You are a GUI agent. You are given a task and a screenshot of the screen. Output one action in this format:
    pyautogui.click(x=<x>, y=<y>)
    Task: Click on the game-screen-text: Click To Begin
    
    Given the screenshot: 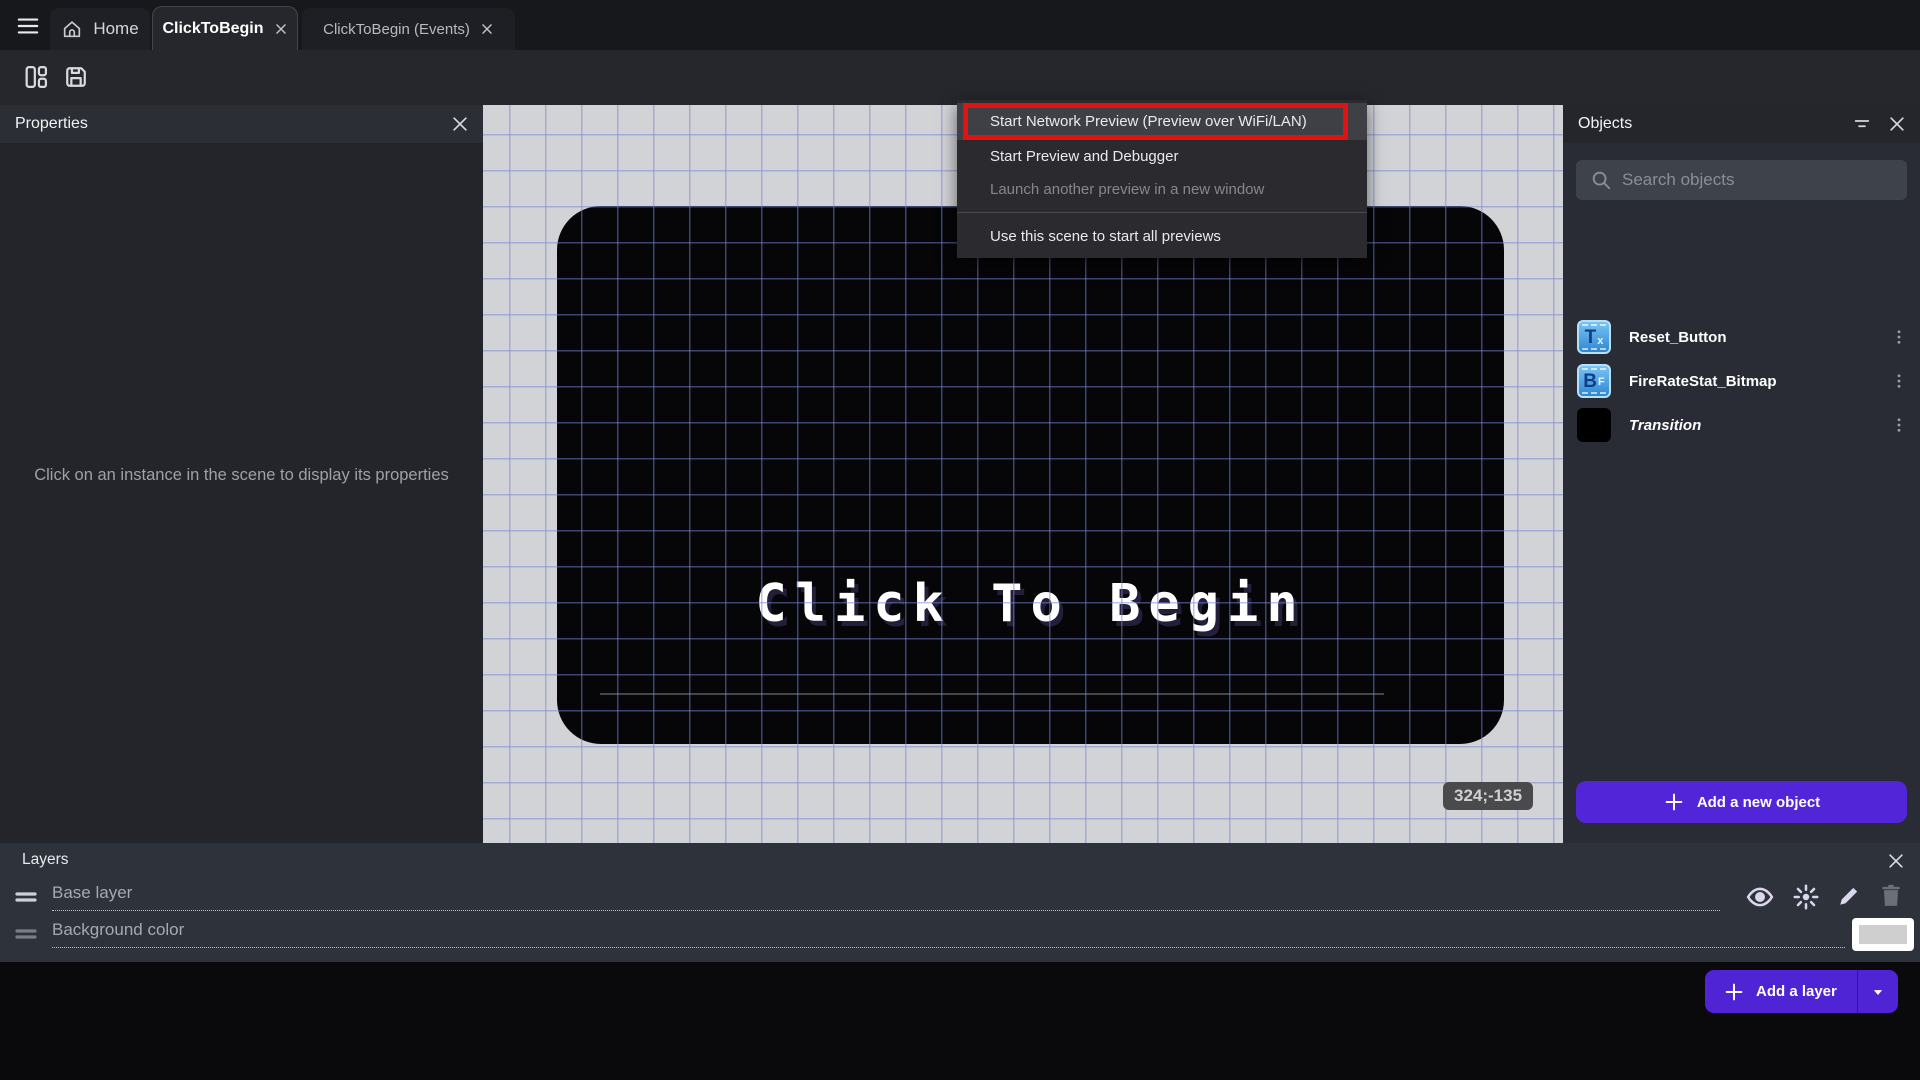 What is the action you would take?
    pyautogui.click(x=1030, y=604)
    